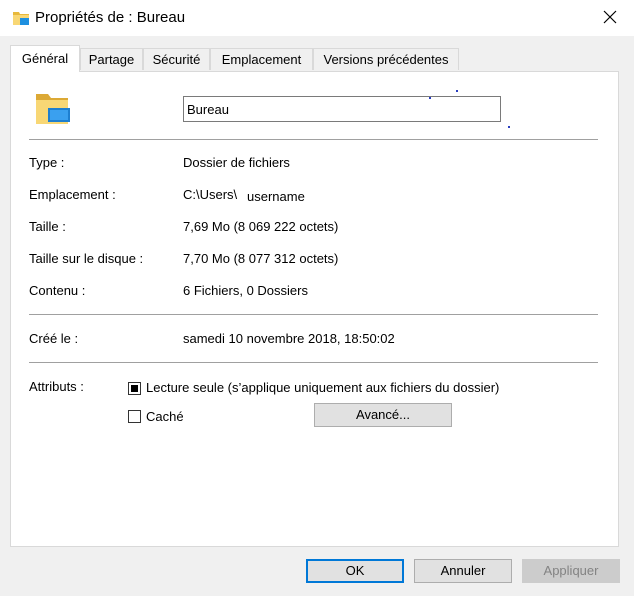  I want to click on created-value: samedi 10 novembre 2018, 18:50:02, so click(289, 338).